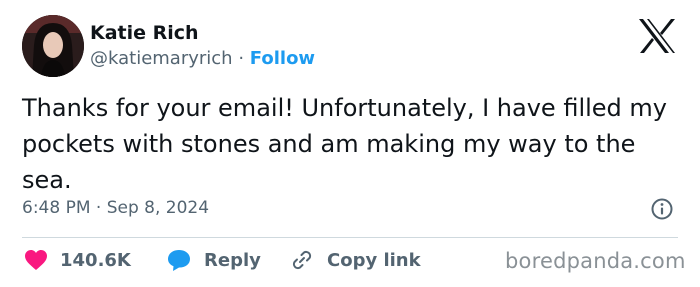  What do you see at coordinates (179, 260) in the screenshot?
I see `speech-bubble-icon` at bounding box center [179, 260].